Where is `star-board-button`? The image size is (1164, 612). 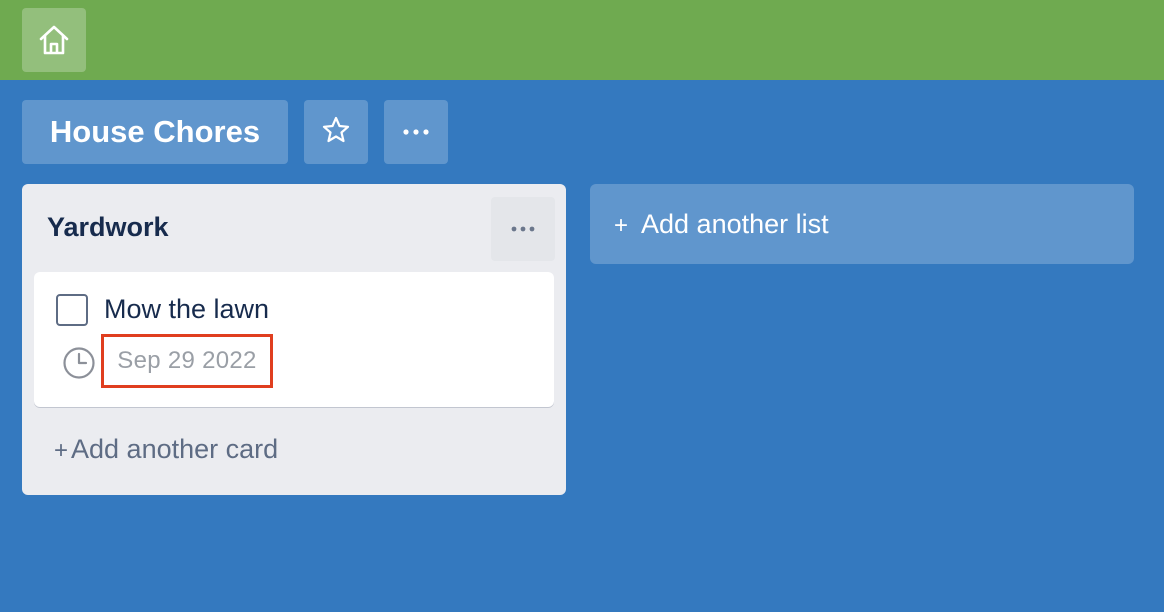
star-board-button is located at coordinates (336, 132).